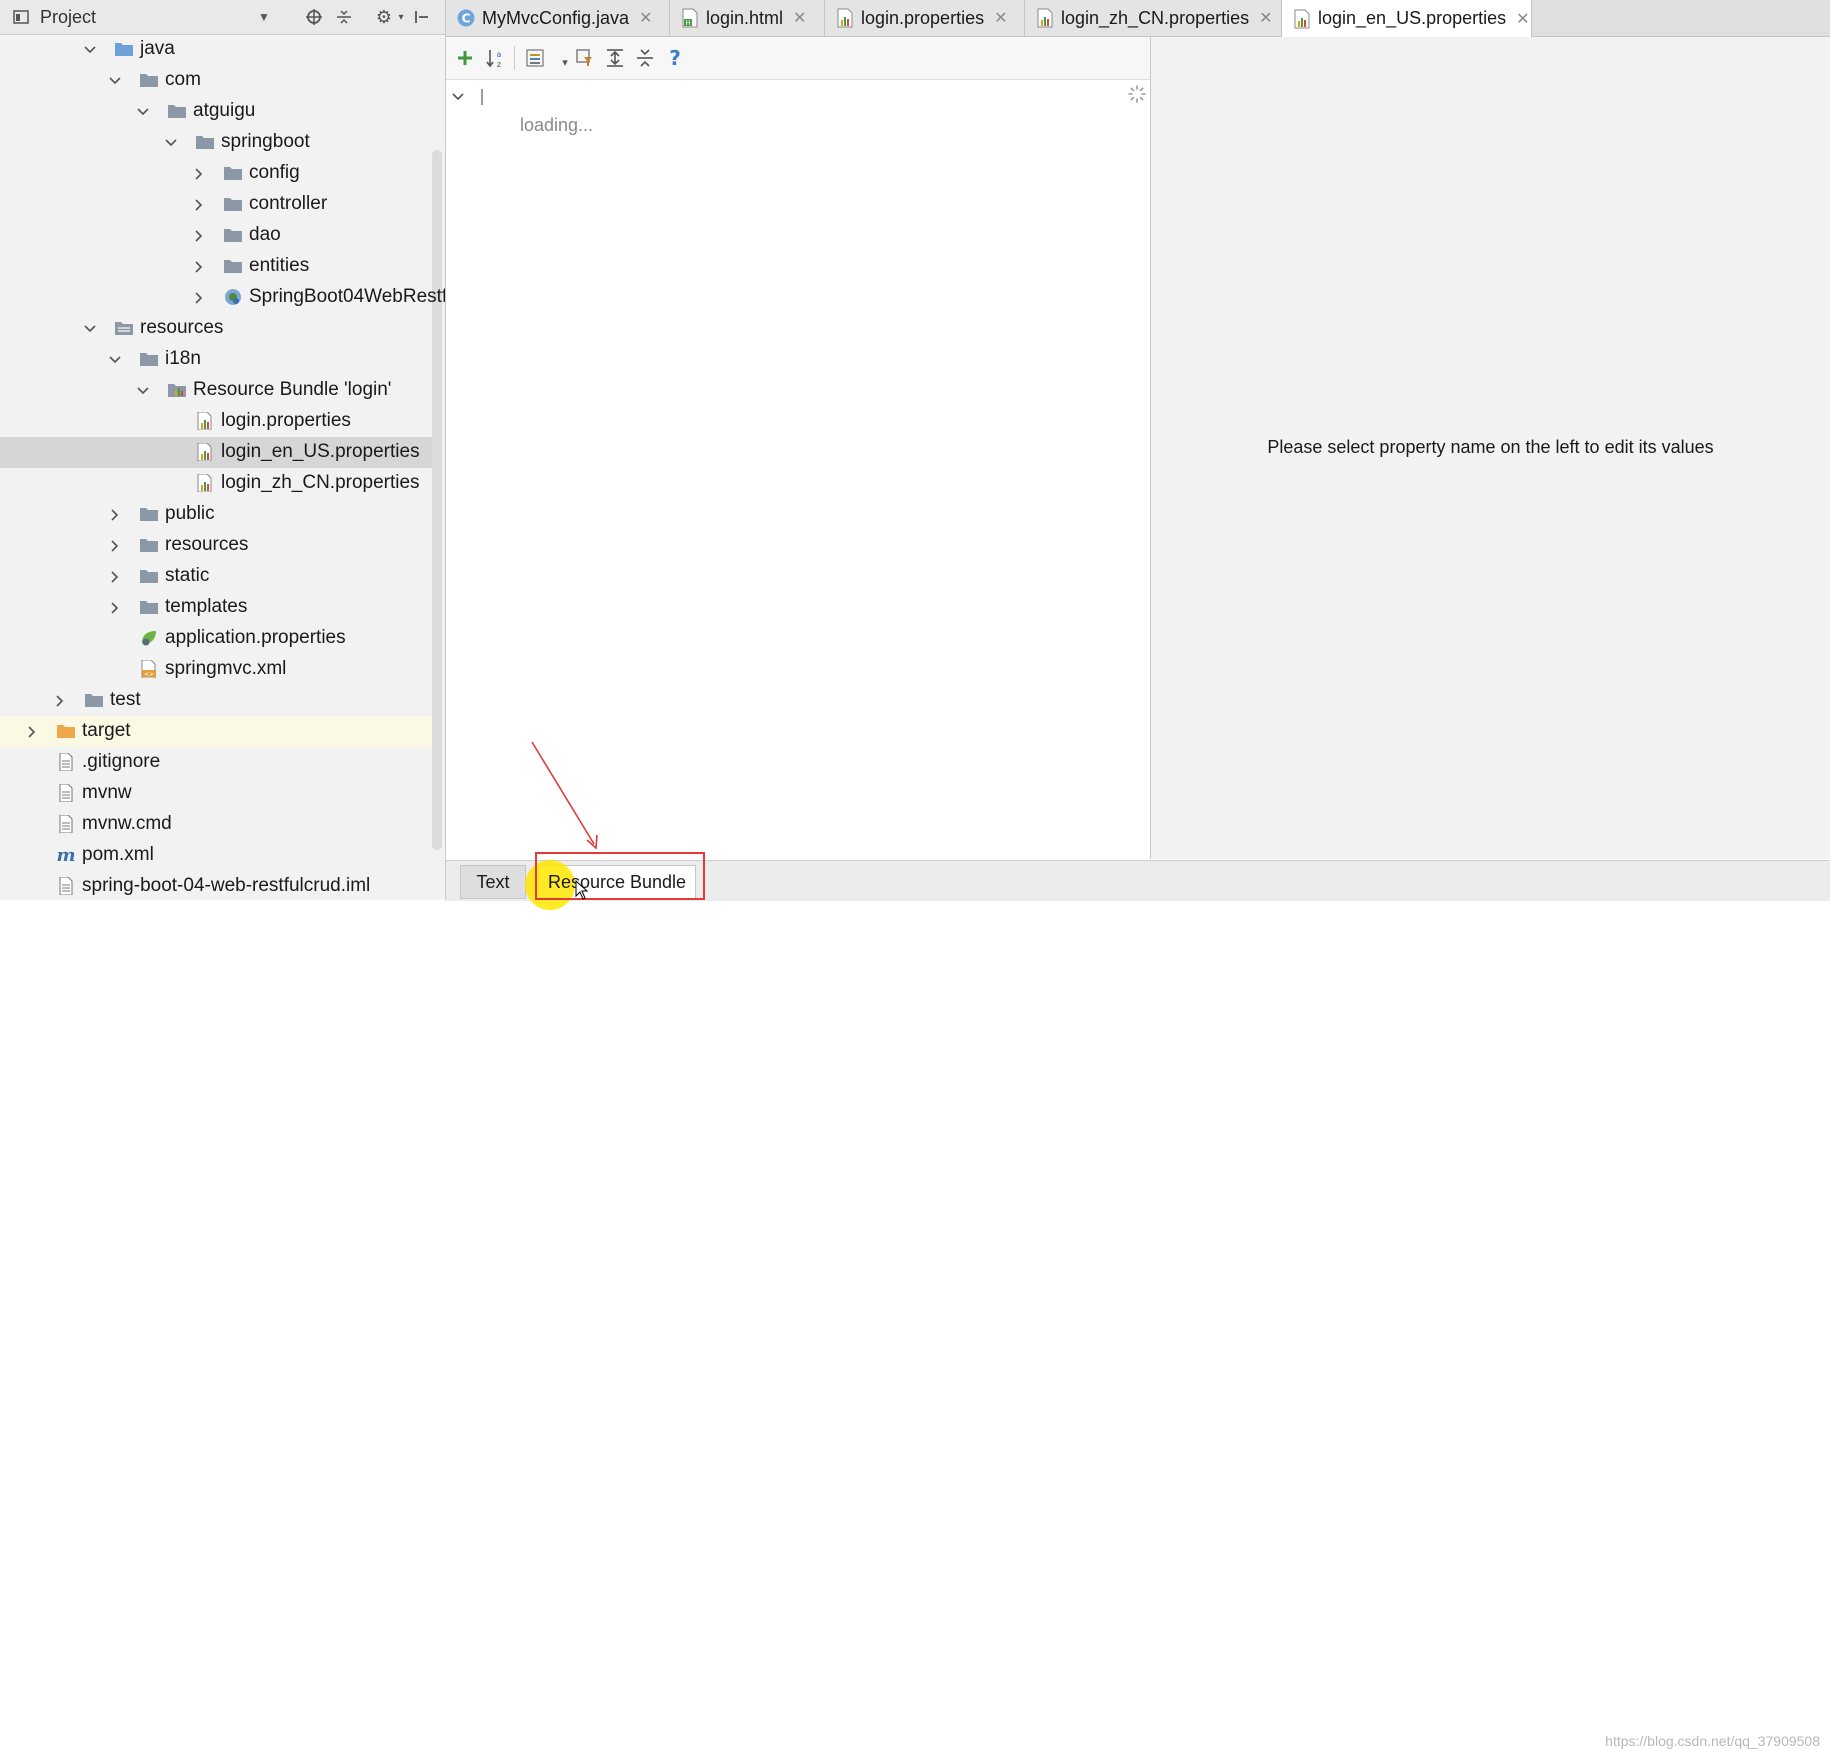  What do you see at coordinates (216, 421) in the screenshot?
I see `tree-item-login-properties: login.properties` at bounding box center [216, 421].